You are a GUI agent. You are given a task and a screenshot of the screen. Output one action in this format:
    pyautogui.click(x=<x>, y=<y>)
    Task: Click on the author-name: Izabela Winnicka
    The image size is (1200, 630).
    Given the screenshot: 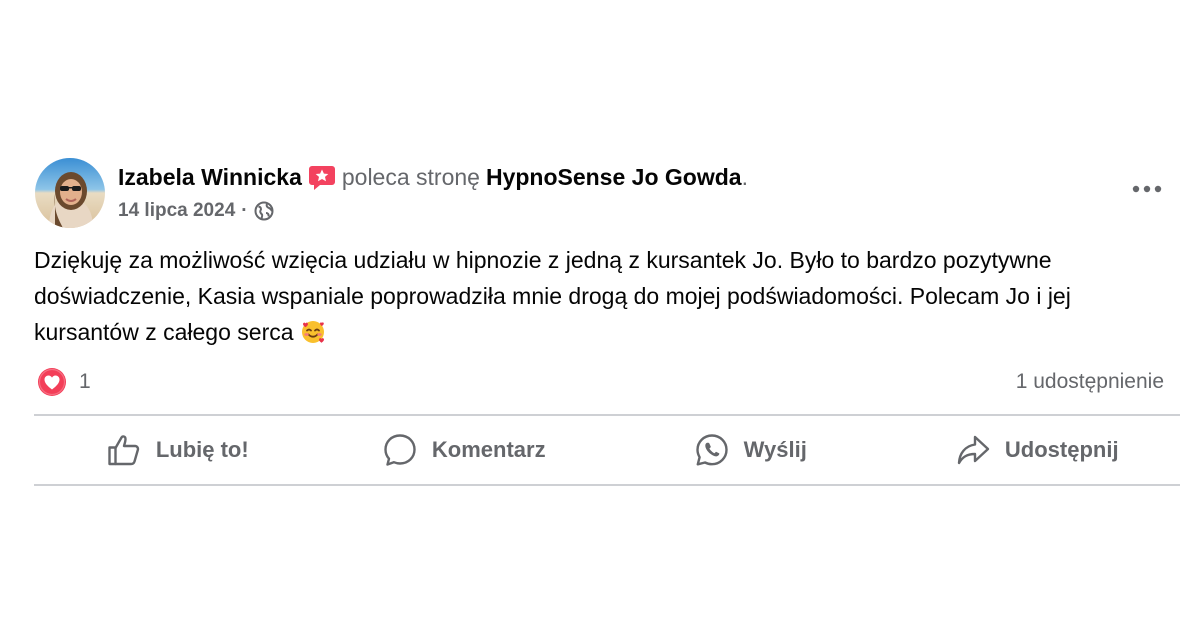 What is the action you would take?
    pyautogui.click(x=210, y=177)
    